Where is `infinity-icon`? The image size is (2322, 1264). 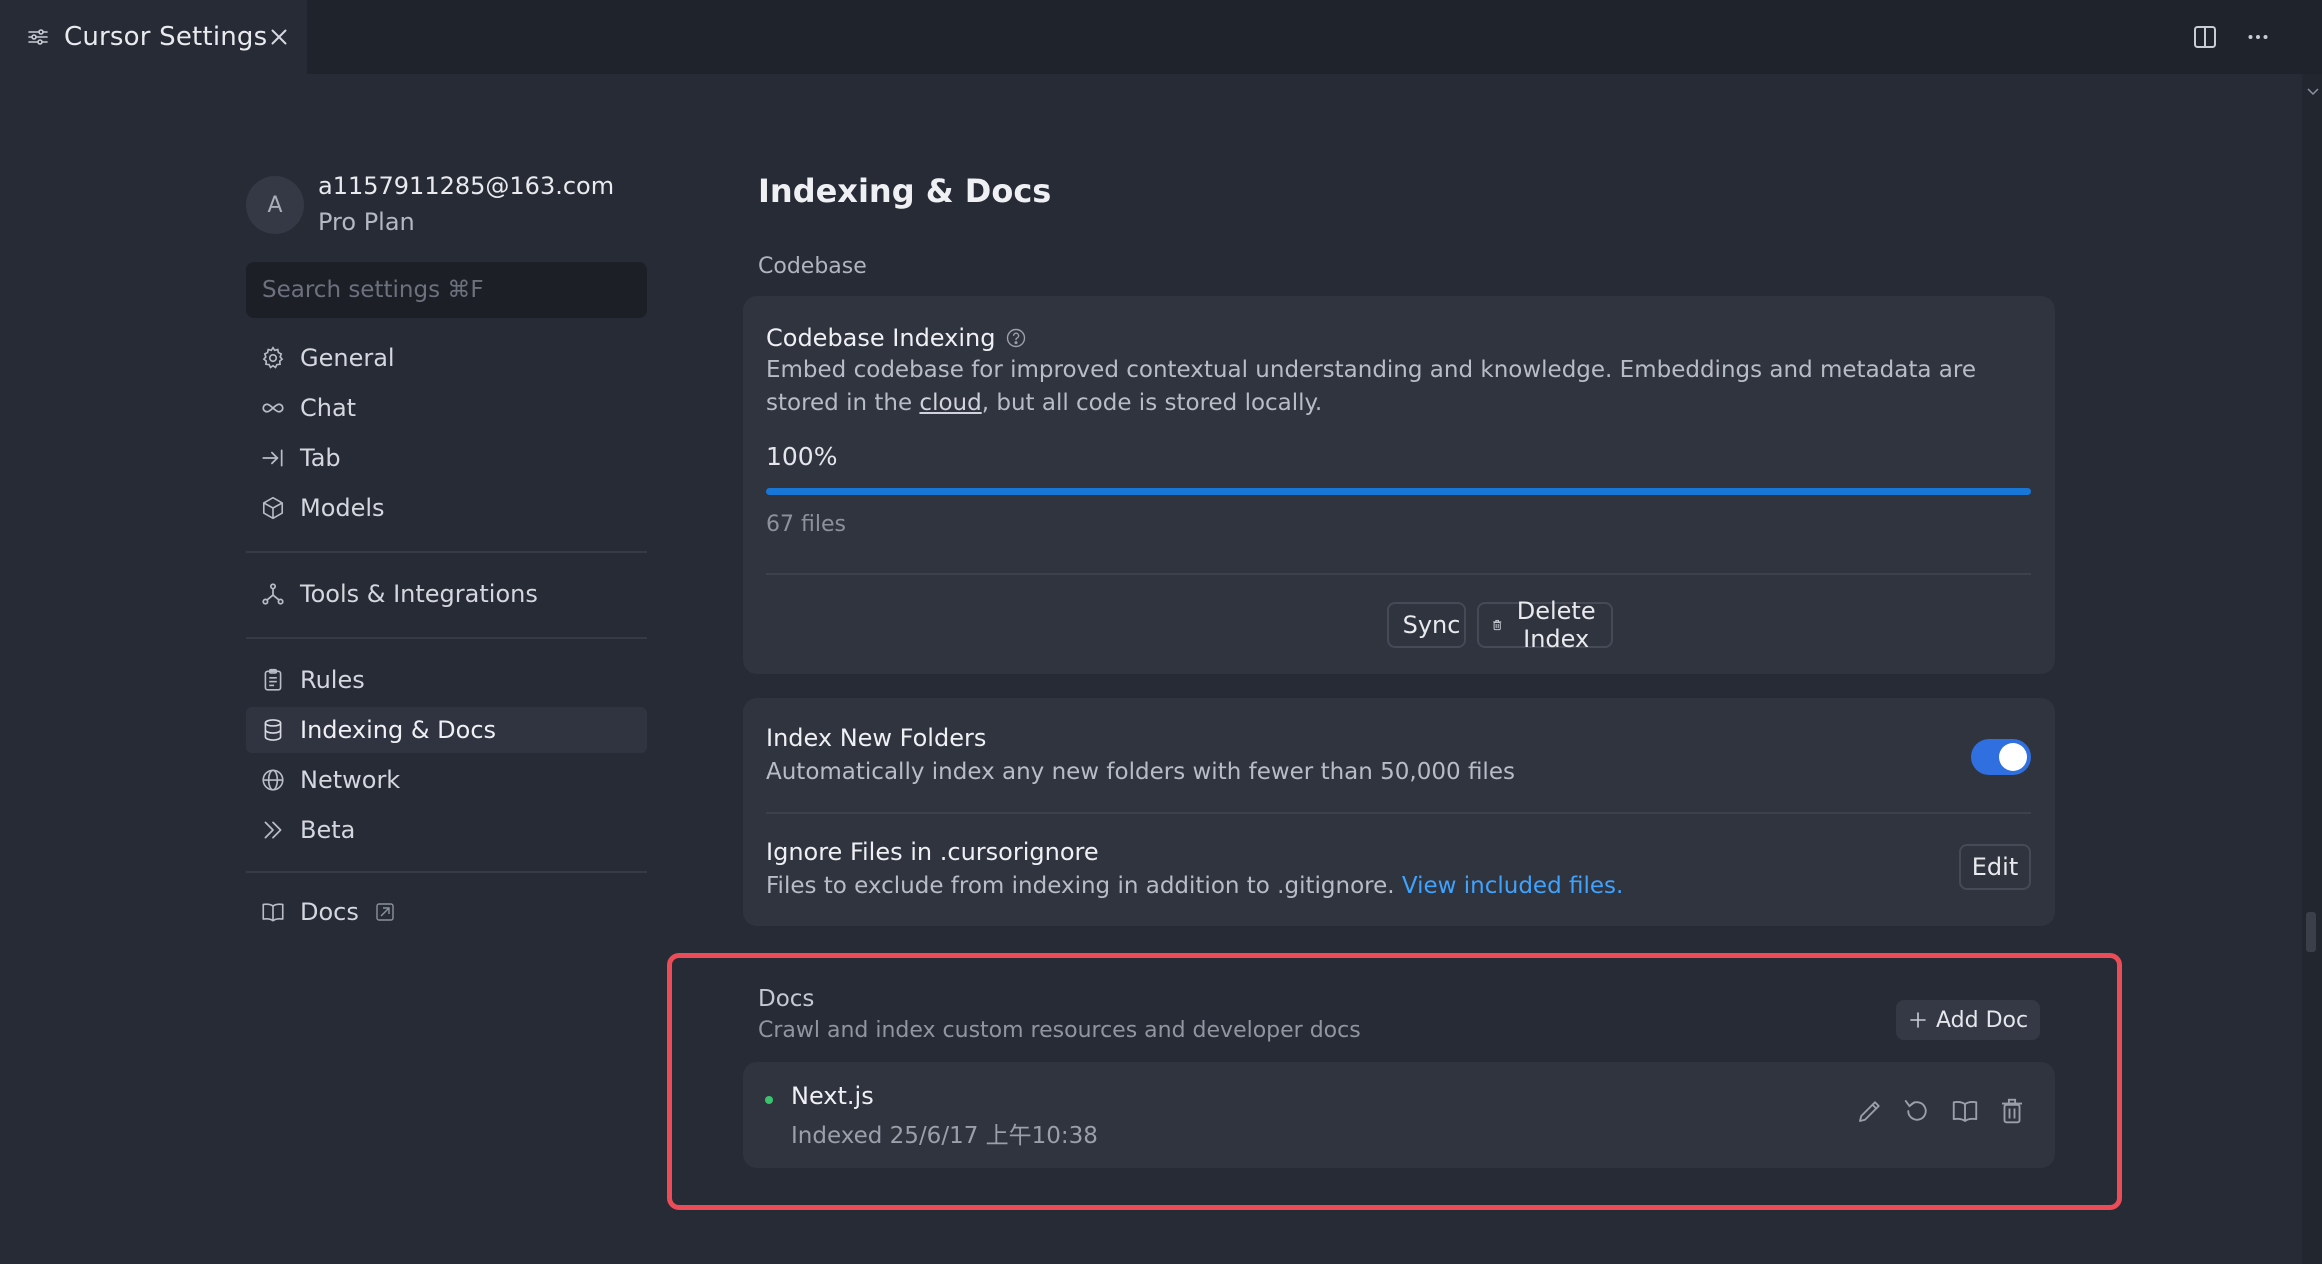
infinity-icon is located at coordinates (273, 408).